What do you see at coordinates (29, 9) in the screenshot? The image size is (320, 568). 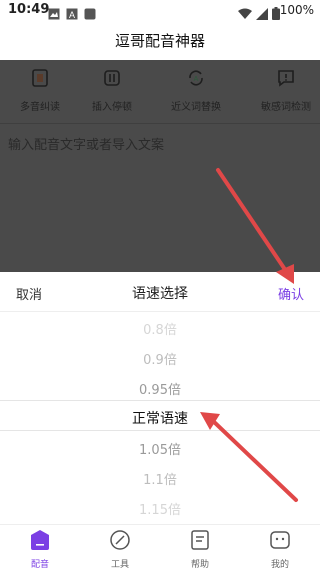 I see `status-time: 10:49` at bounding box center [29, 9].